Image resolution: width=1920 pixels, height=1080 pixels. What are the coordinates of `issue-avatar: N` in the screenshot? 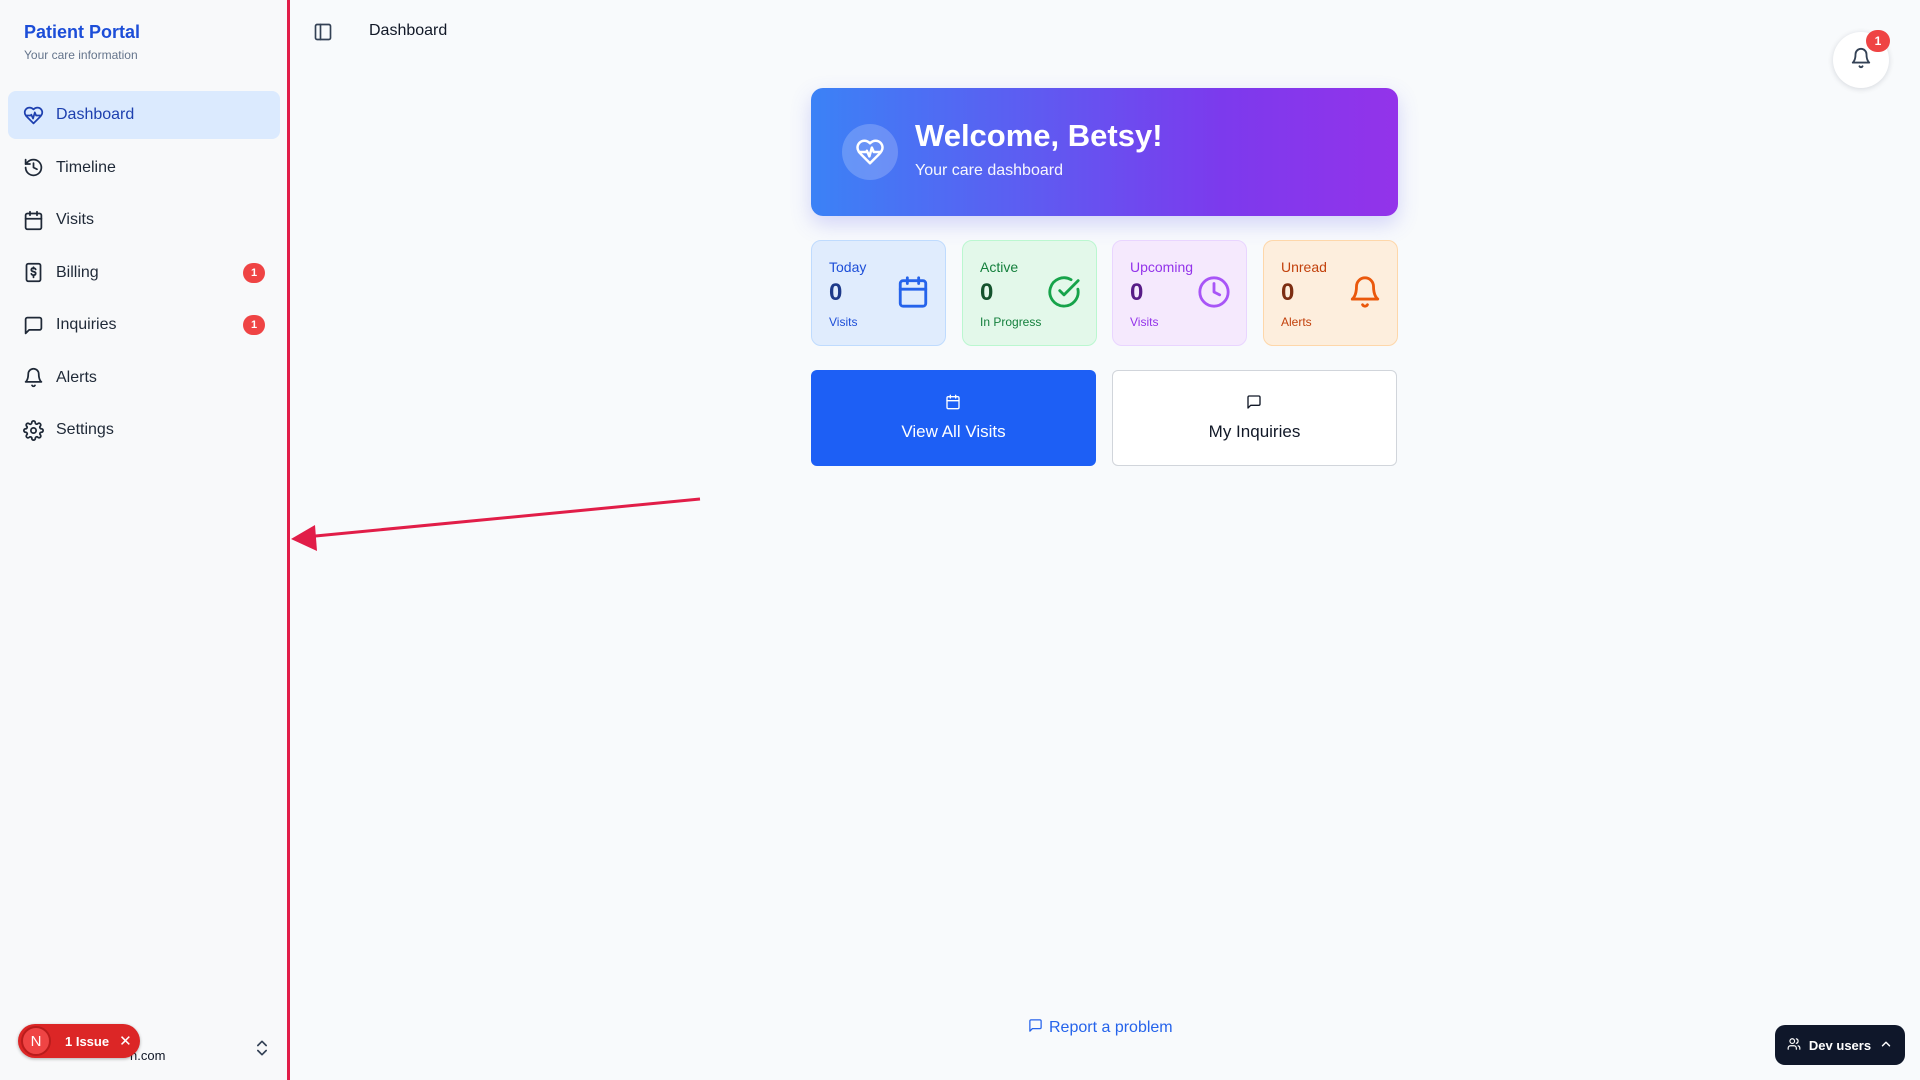 It's located at (36, 1041).